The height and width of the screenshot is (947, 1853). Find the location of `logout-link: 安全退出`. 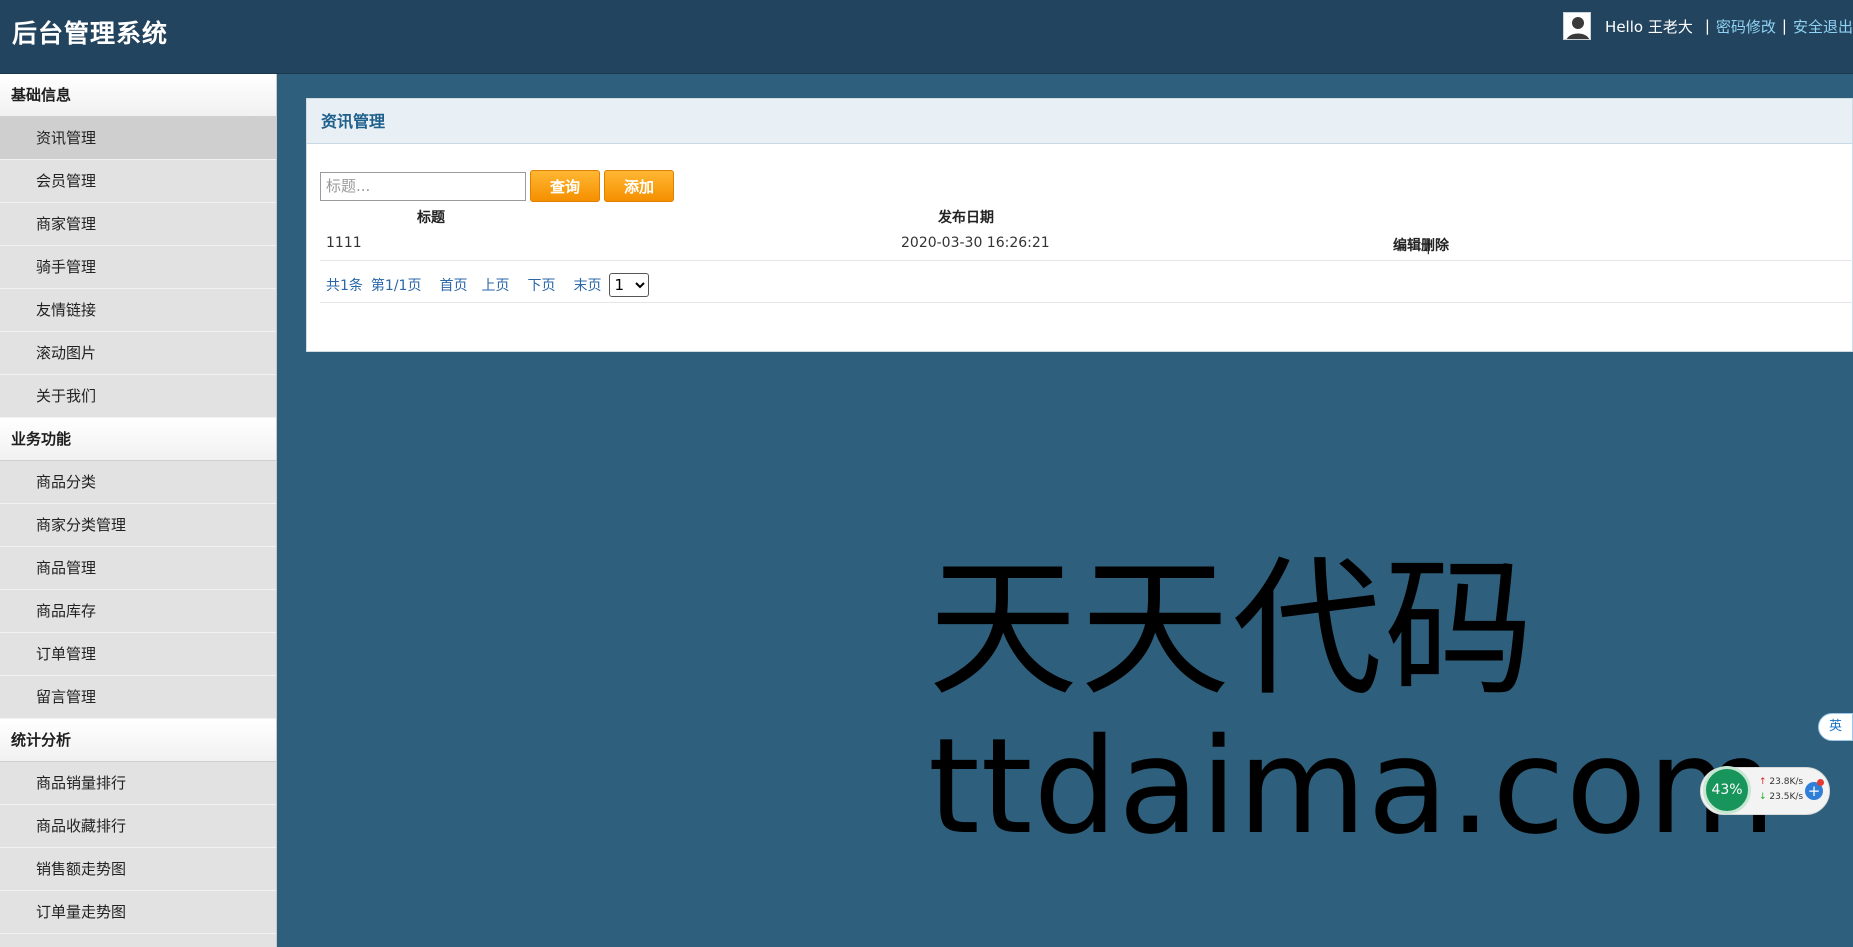

logout-link: 安全退出 is located at coordinates (1823, 26).